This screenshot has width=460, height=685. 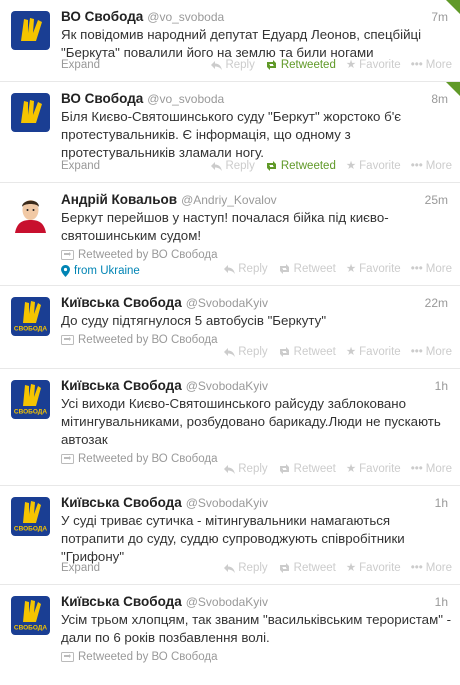 What do you see at coordinates (119, 199) in the screenshot?
I see `tweet-author-name: Андрій Ковальов` at bounding box center [119, 199].